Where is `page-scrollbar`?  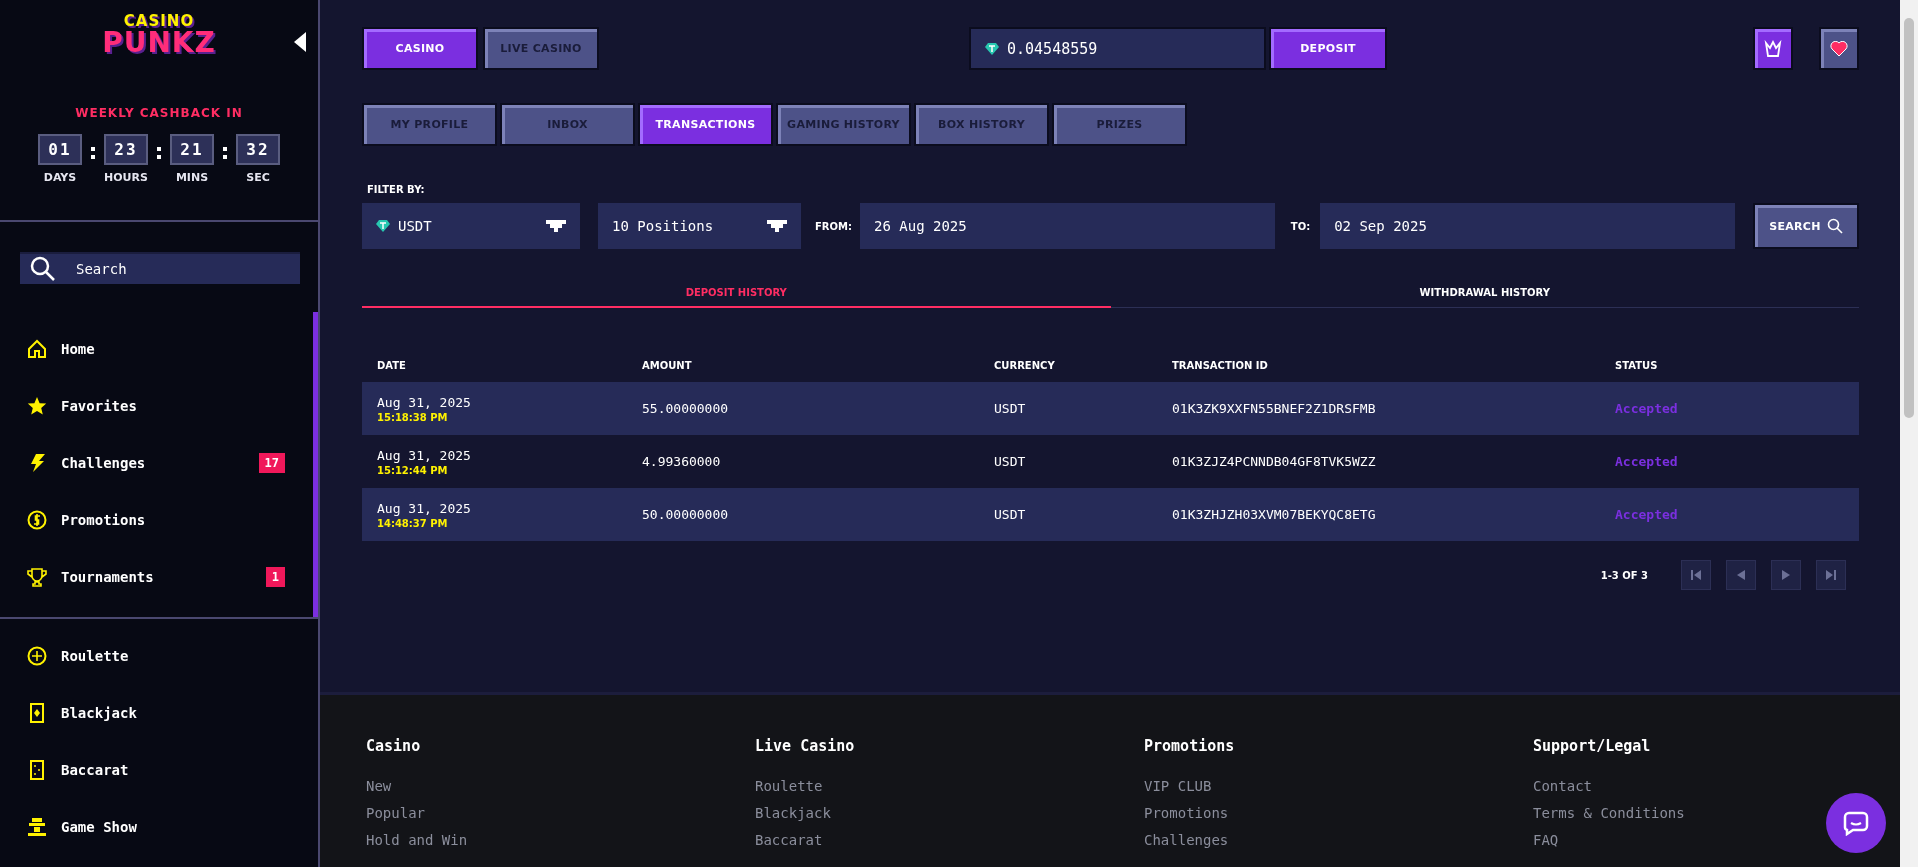
page-scrollbar is located at coordinates (1909, 433).